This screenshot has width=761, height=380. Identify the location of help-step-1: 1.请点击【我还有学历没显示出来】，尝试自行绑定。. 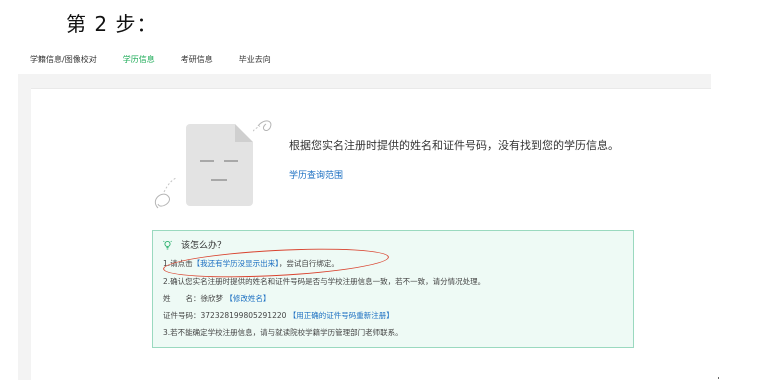
(251, 263).